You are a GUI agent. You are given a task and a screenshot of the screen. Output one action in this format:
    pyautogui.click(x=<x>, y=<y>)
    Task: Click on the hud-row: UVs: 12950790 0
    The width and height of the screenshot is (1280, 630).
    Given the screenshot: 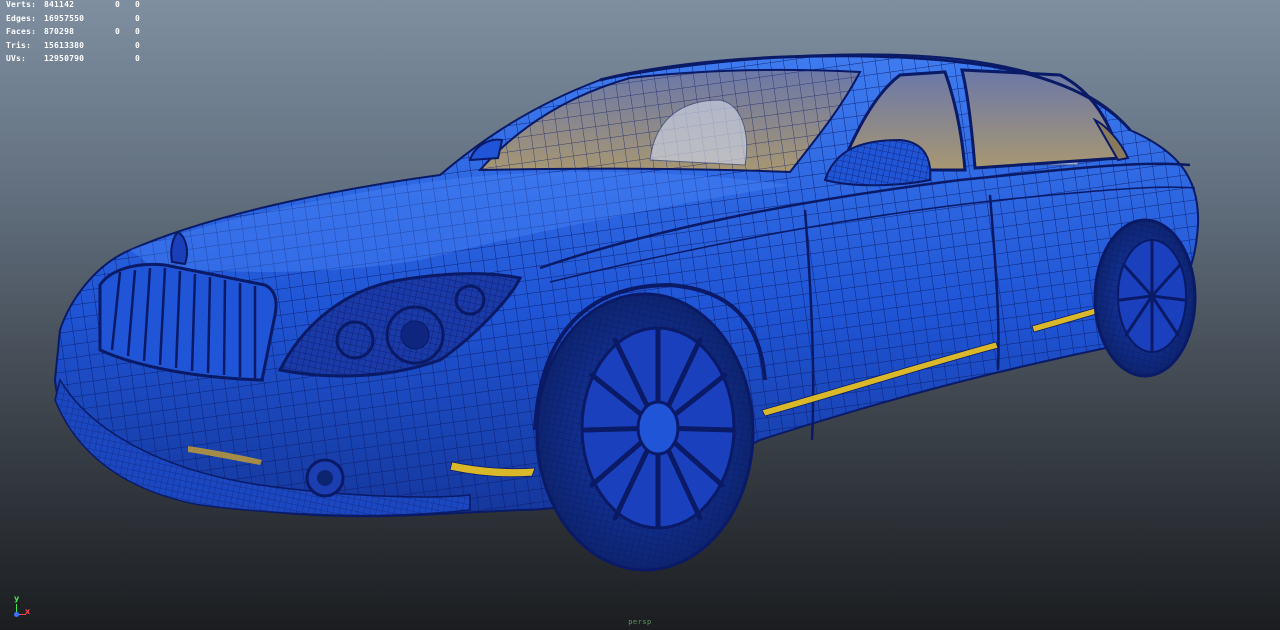 What is the action you would take?
    pyautogui.click(x=73, y=59)
    